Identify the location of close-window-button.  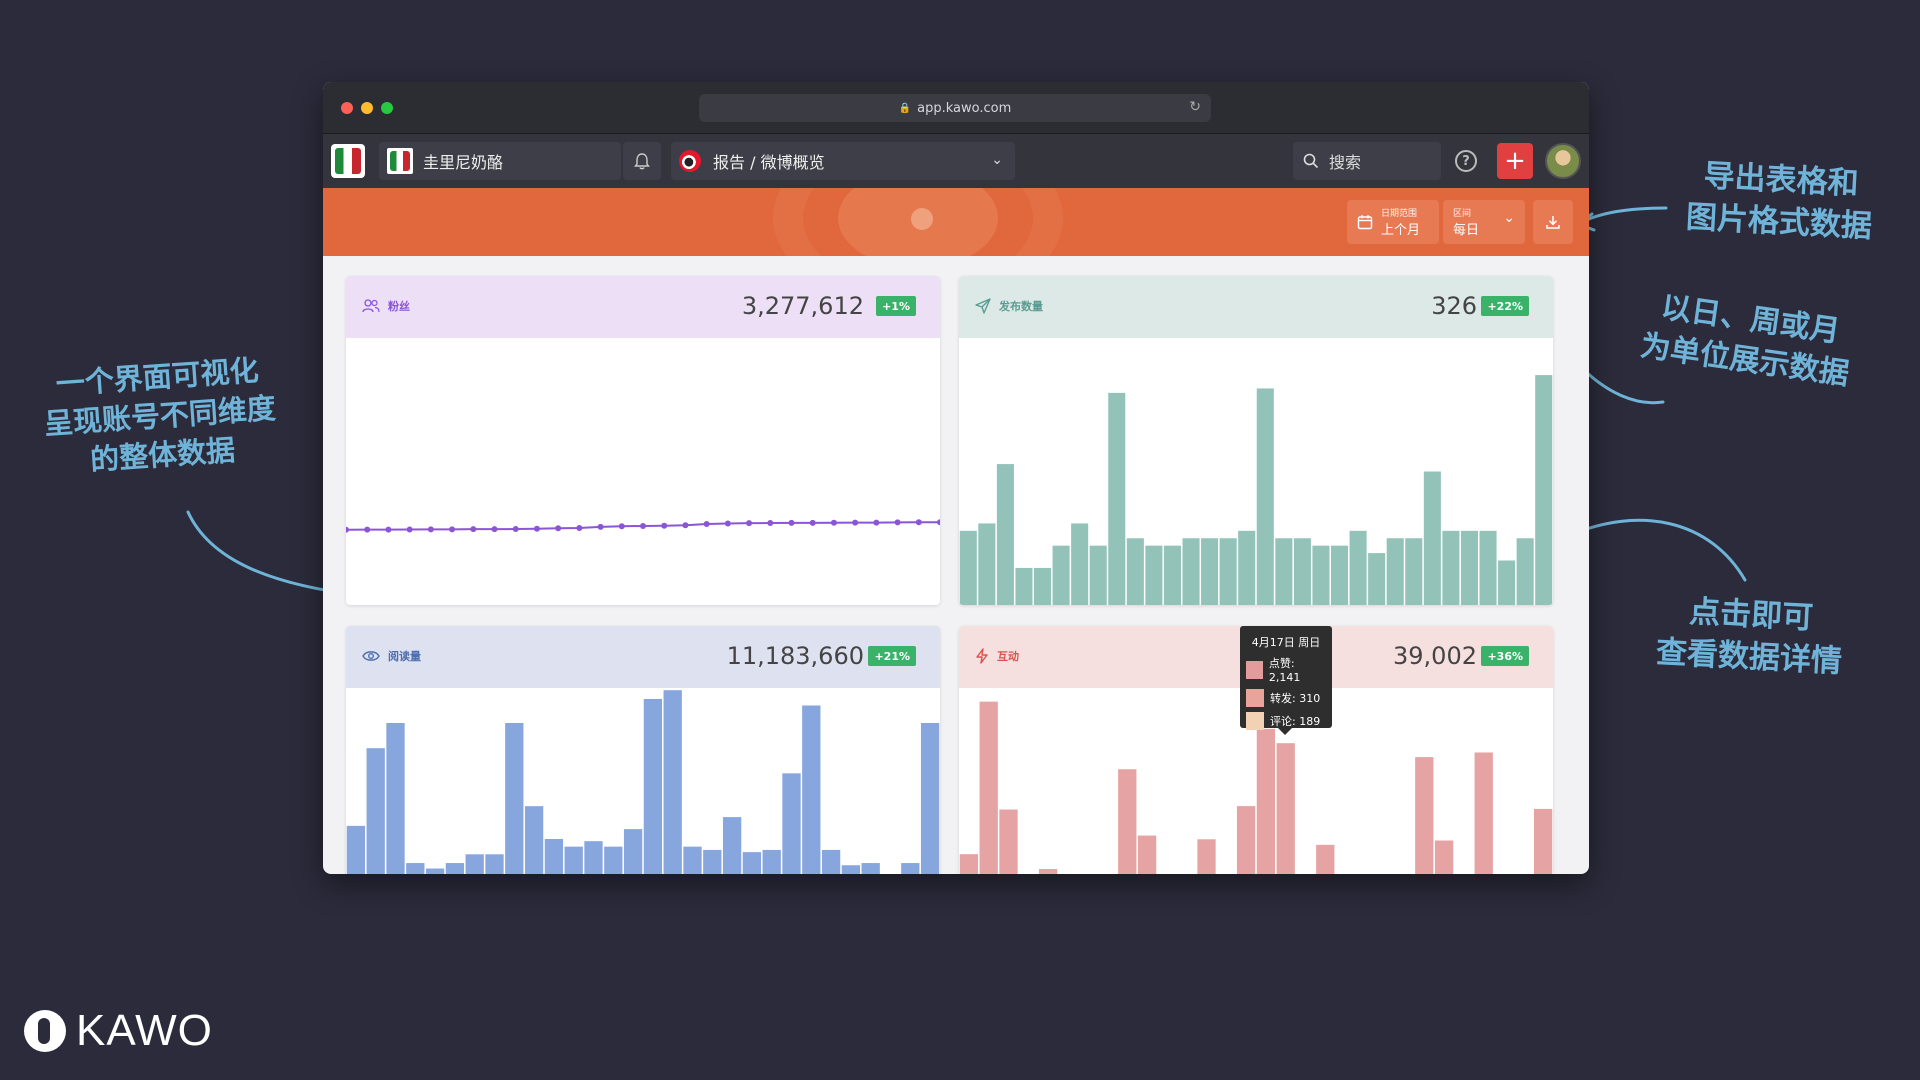
(347, 108).